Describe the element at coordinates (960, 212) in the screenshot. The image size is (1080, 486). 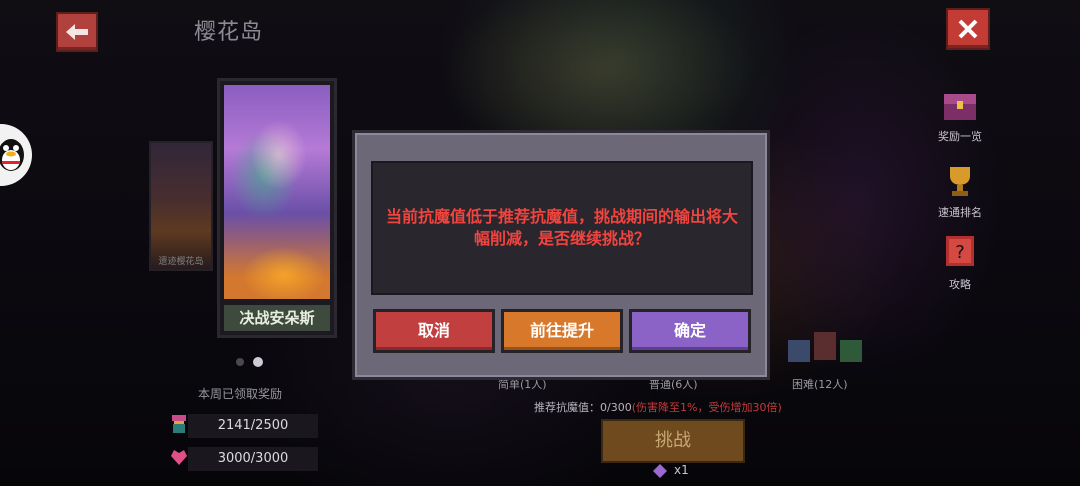
I see `speed-rank-label: 速通排名` at that location.